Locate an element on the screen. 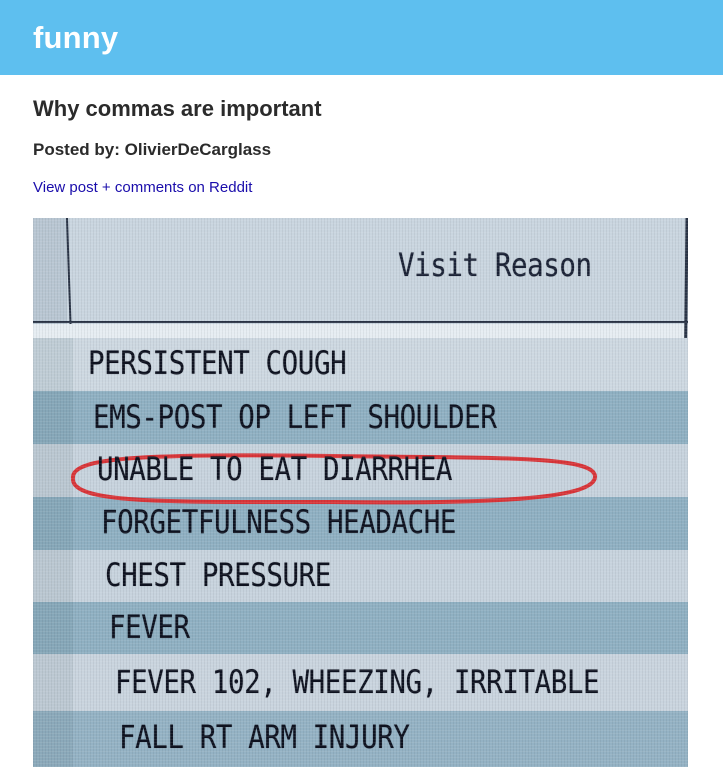  visit-reason-row: PERSISTENT COUGH is located at coordinates (217, 363).